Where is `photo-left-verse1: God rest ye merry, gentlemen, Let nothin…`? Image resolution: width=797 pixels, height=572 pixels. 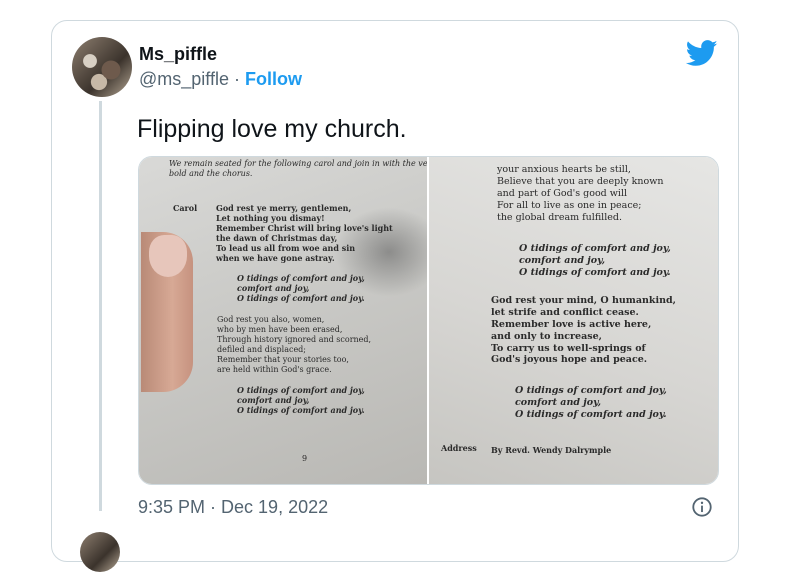
photo-left-verse1: God rest ye merry, gentlemen, Let nothin… is located at coordinates (304, 233).